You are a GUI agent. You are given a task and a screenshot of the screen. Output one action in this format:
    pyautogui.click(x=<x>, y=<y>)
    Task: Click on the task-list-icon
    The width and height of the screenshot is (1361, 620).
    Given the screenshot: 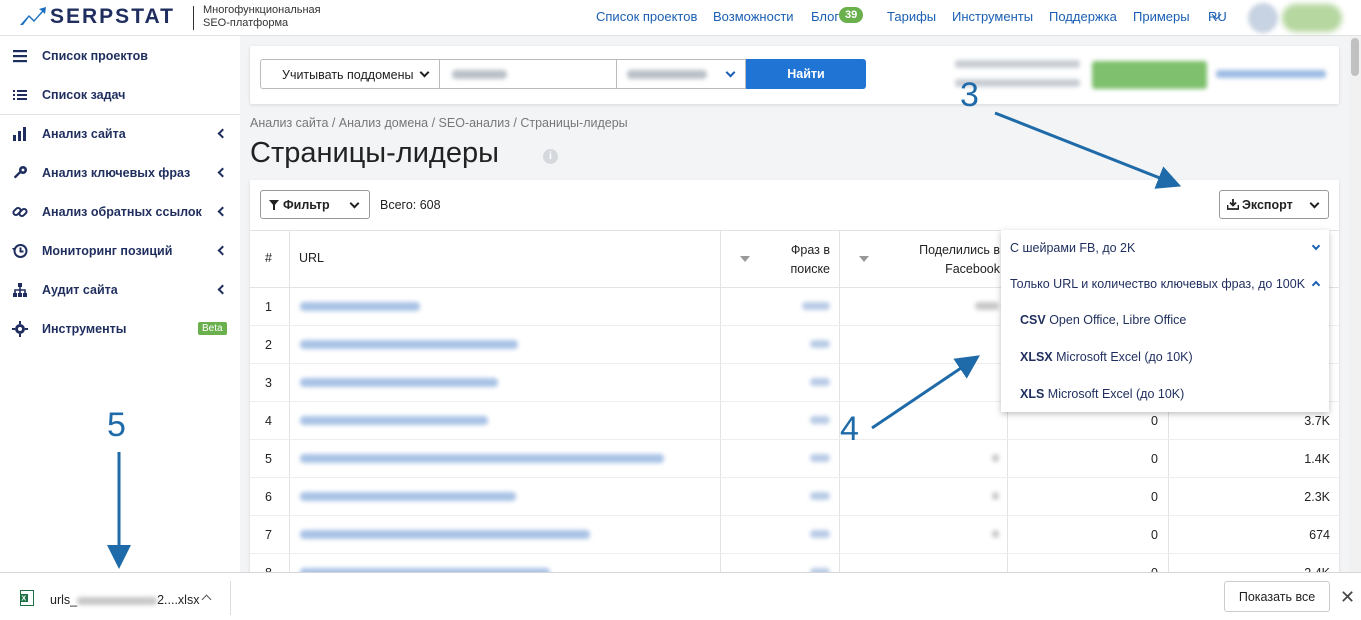 What is the action you would take?
    pyautogui.click(x=20, y=94)
    